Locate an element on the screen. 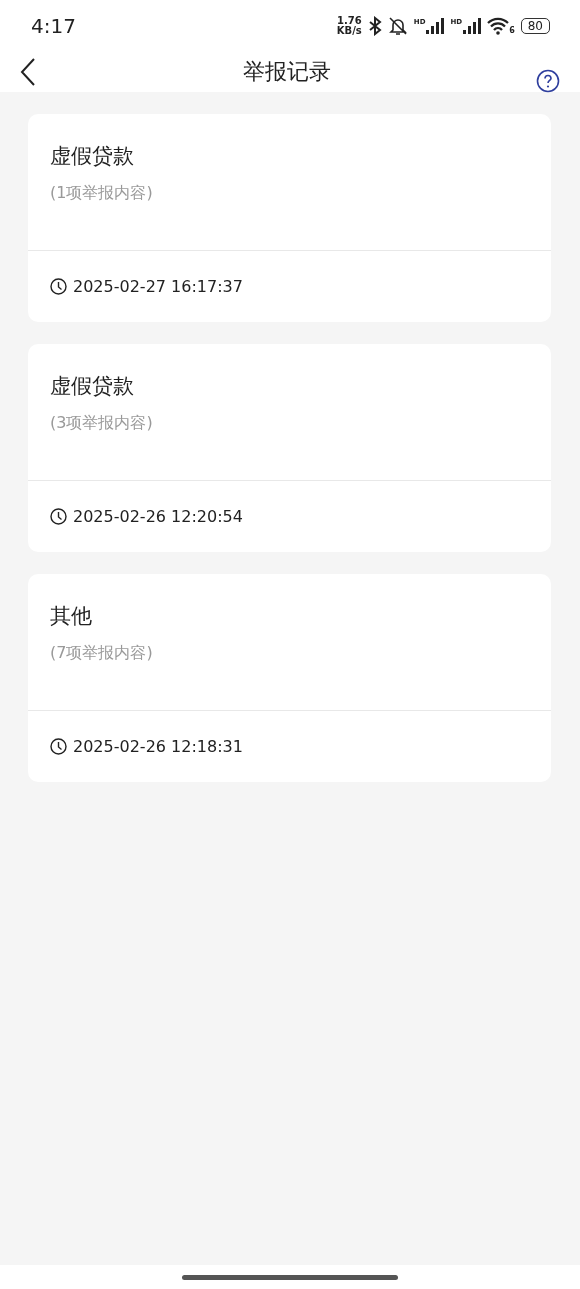 The width and height of the screenshot is (580, 1289). back-icon is located at coordinates (28, 72).